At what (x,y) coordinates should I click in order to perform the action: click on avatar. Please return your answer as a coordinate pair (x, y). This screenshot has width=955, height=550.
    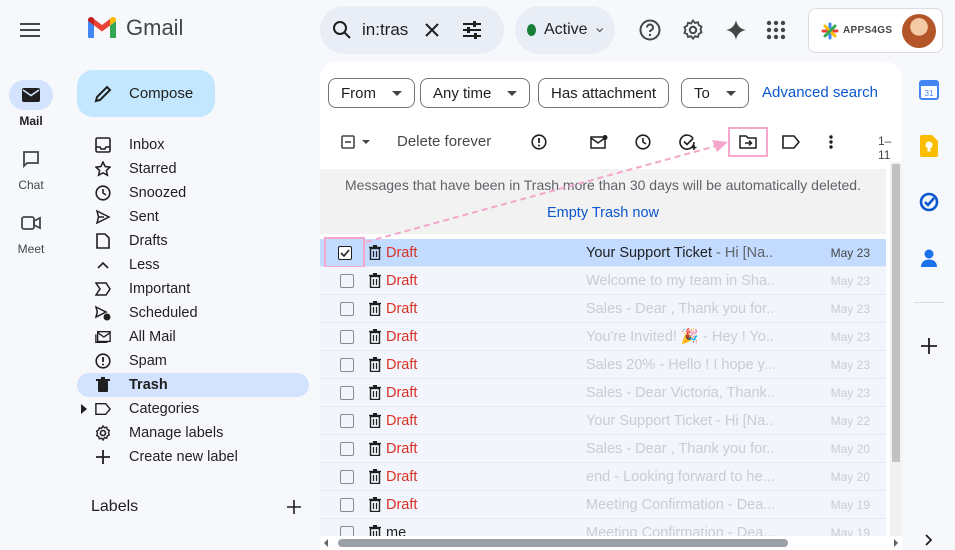
    Looking at the image, I should click on (919, 30).